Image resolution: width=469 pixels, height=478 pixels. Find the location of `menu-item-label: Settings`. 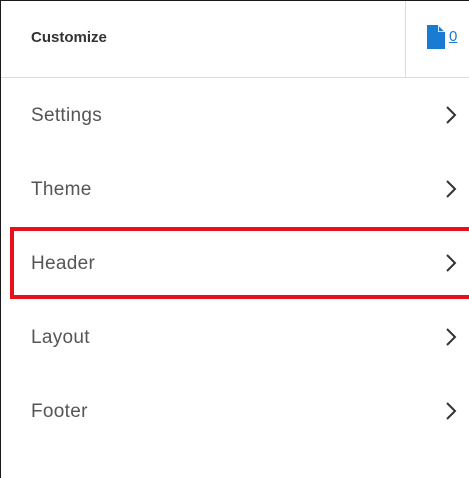

menu-item-label: Settings is located at coordinates (67, 115).